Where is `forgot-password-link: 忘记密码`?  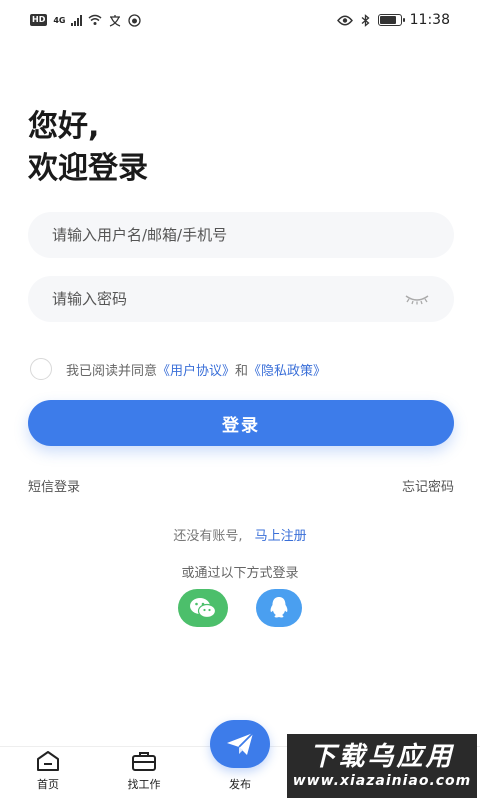
forgot-password-link: 忘记密码 is located at coordinates (428, 485).